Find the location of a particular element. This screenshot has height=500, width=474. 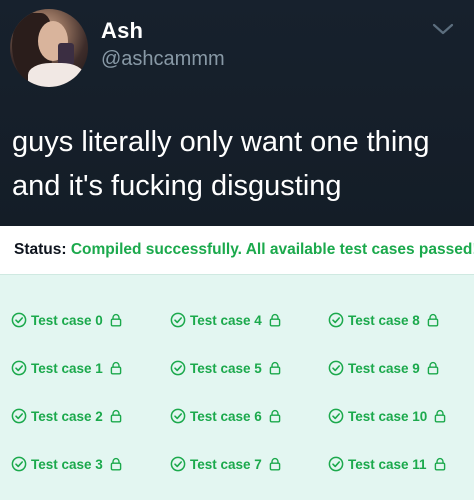

test-case-label: Test case 1 is located at coordinates (67, 368).